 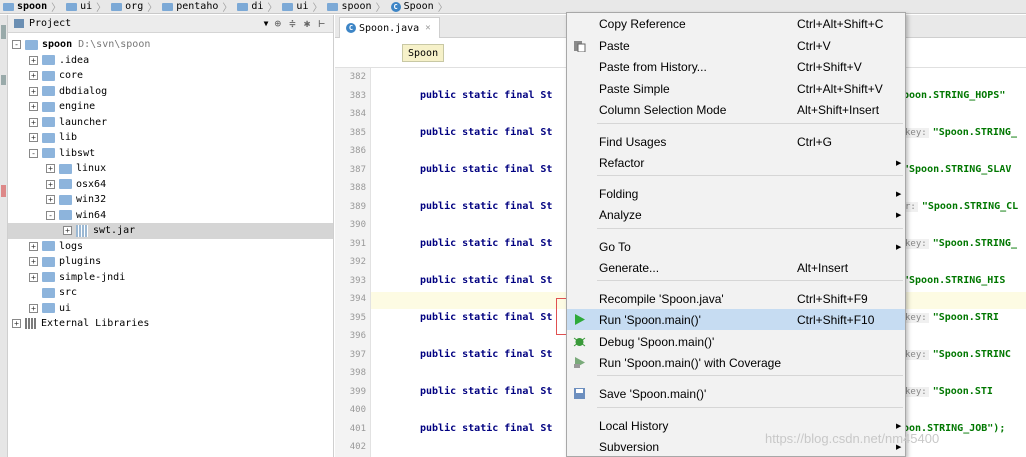 I want to click on line-number: 392, so click(x=357, y=262).